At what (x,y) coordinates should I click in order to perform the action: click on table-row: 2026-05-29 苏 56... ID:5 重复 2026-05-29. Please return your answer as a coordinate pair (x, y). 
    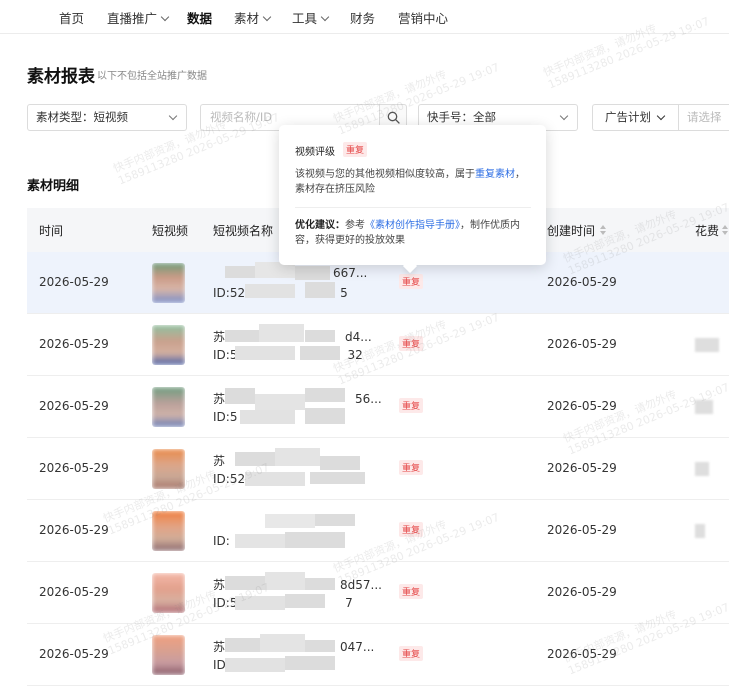
    Looking at the image, I should click on (378, 407).